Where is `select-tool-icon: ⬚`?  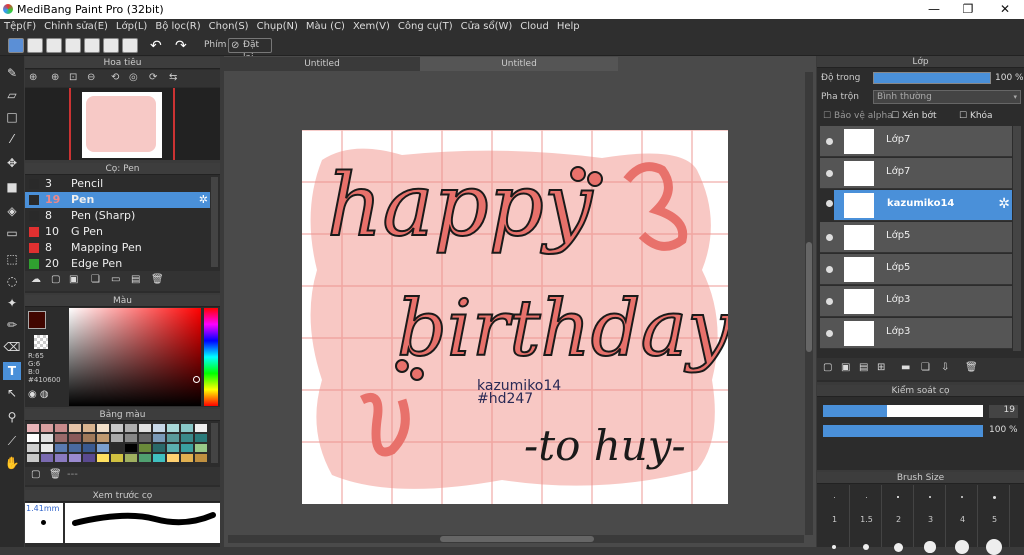 select-tool-icon: ⬚ is located at coordinates (12, 259).